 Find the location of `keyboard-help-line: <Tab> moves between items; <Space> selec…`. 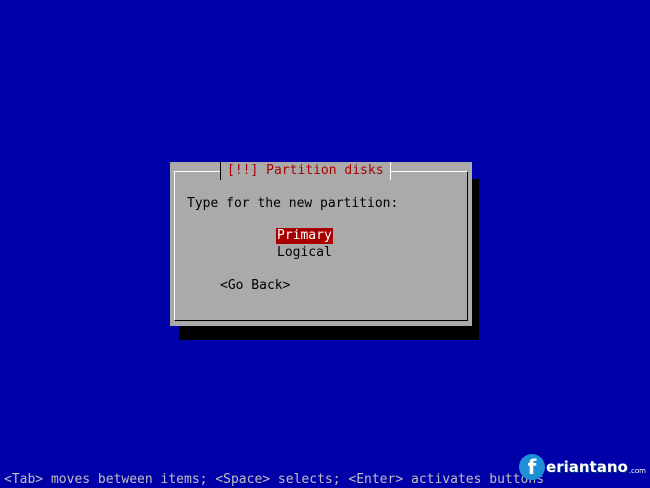

keyboard-help-line: <Tab> moves between items; <Space> selec… is located at coordinates (274, 479).